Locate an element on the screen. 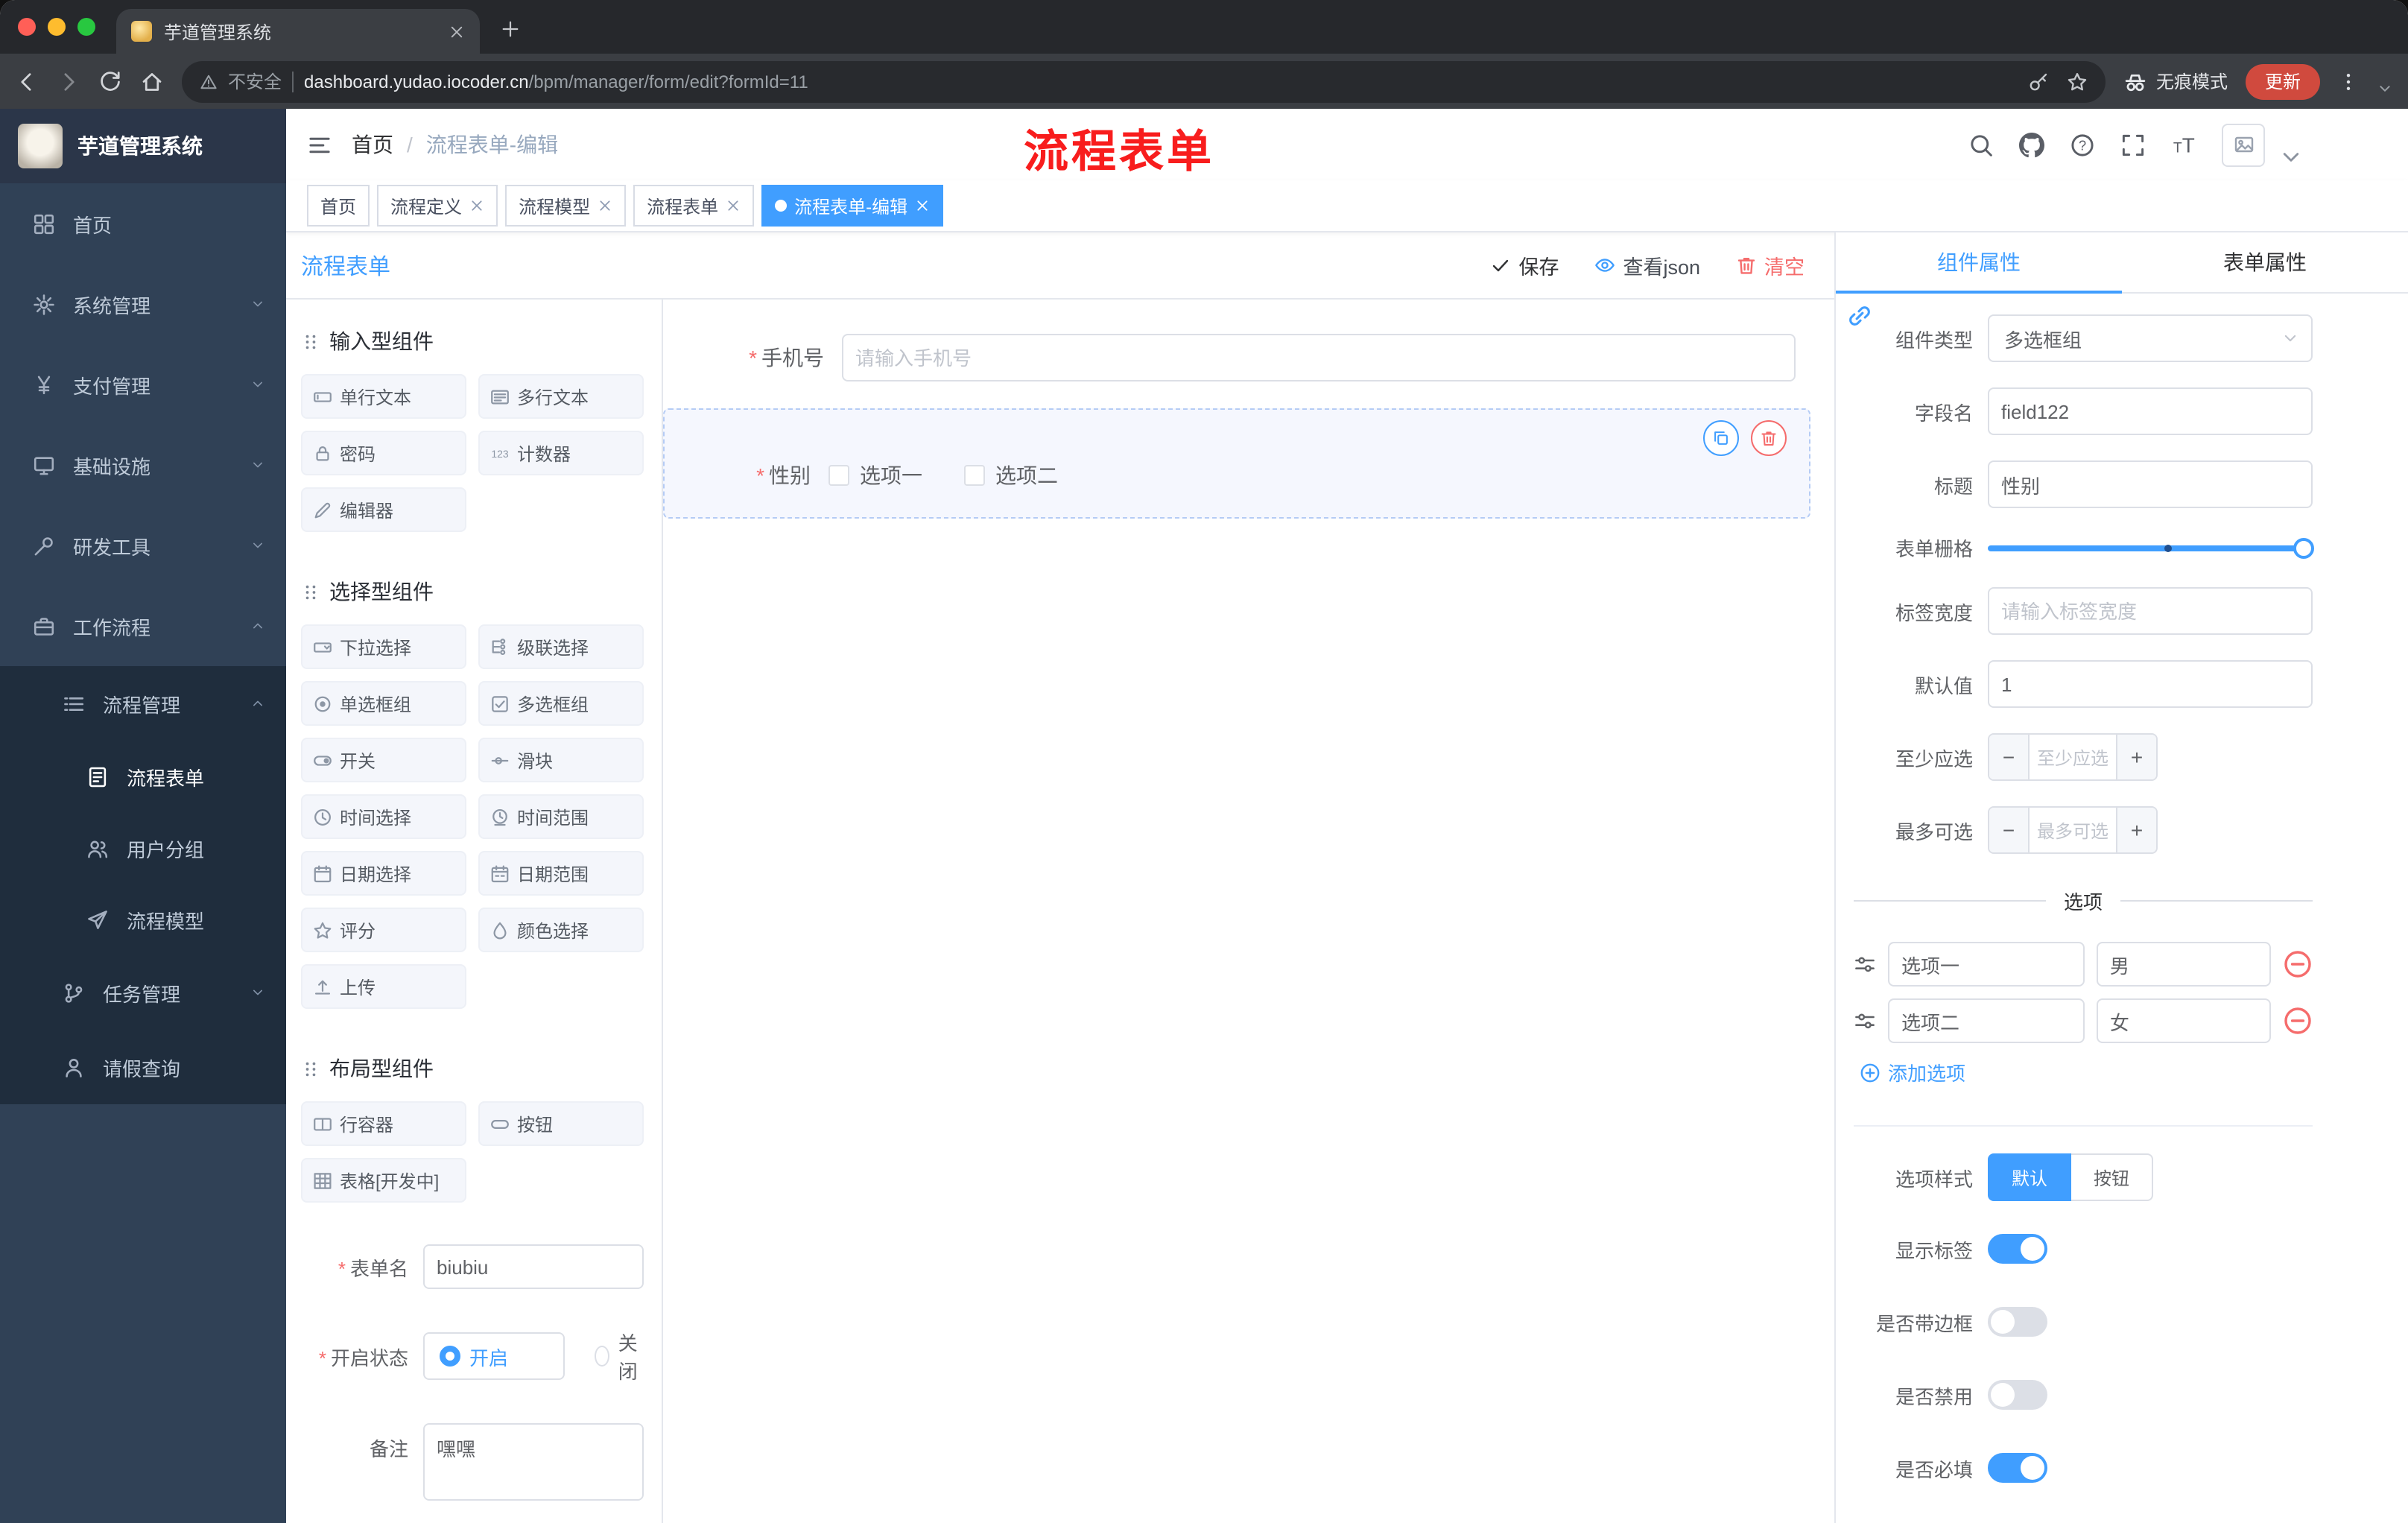  palette-item-upload: 上传 is located at coordinates (383, 986).